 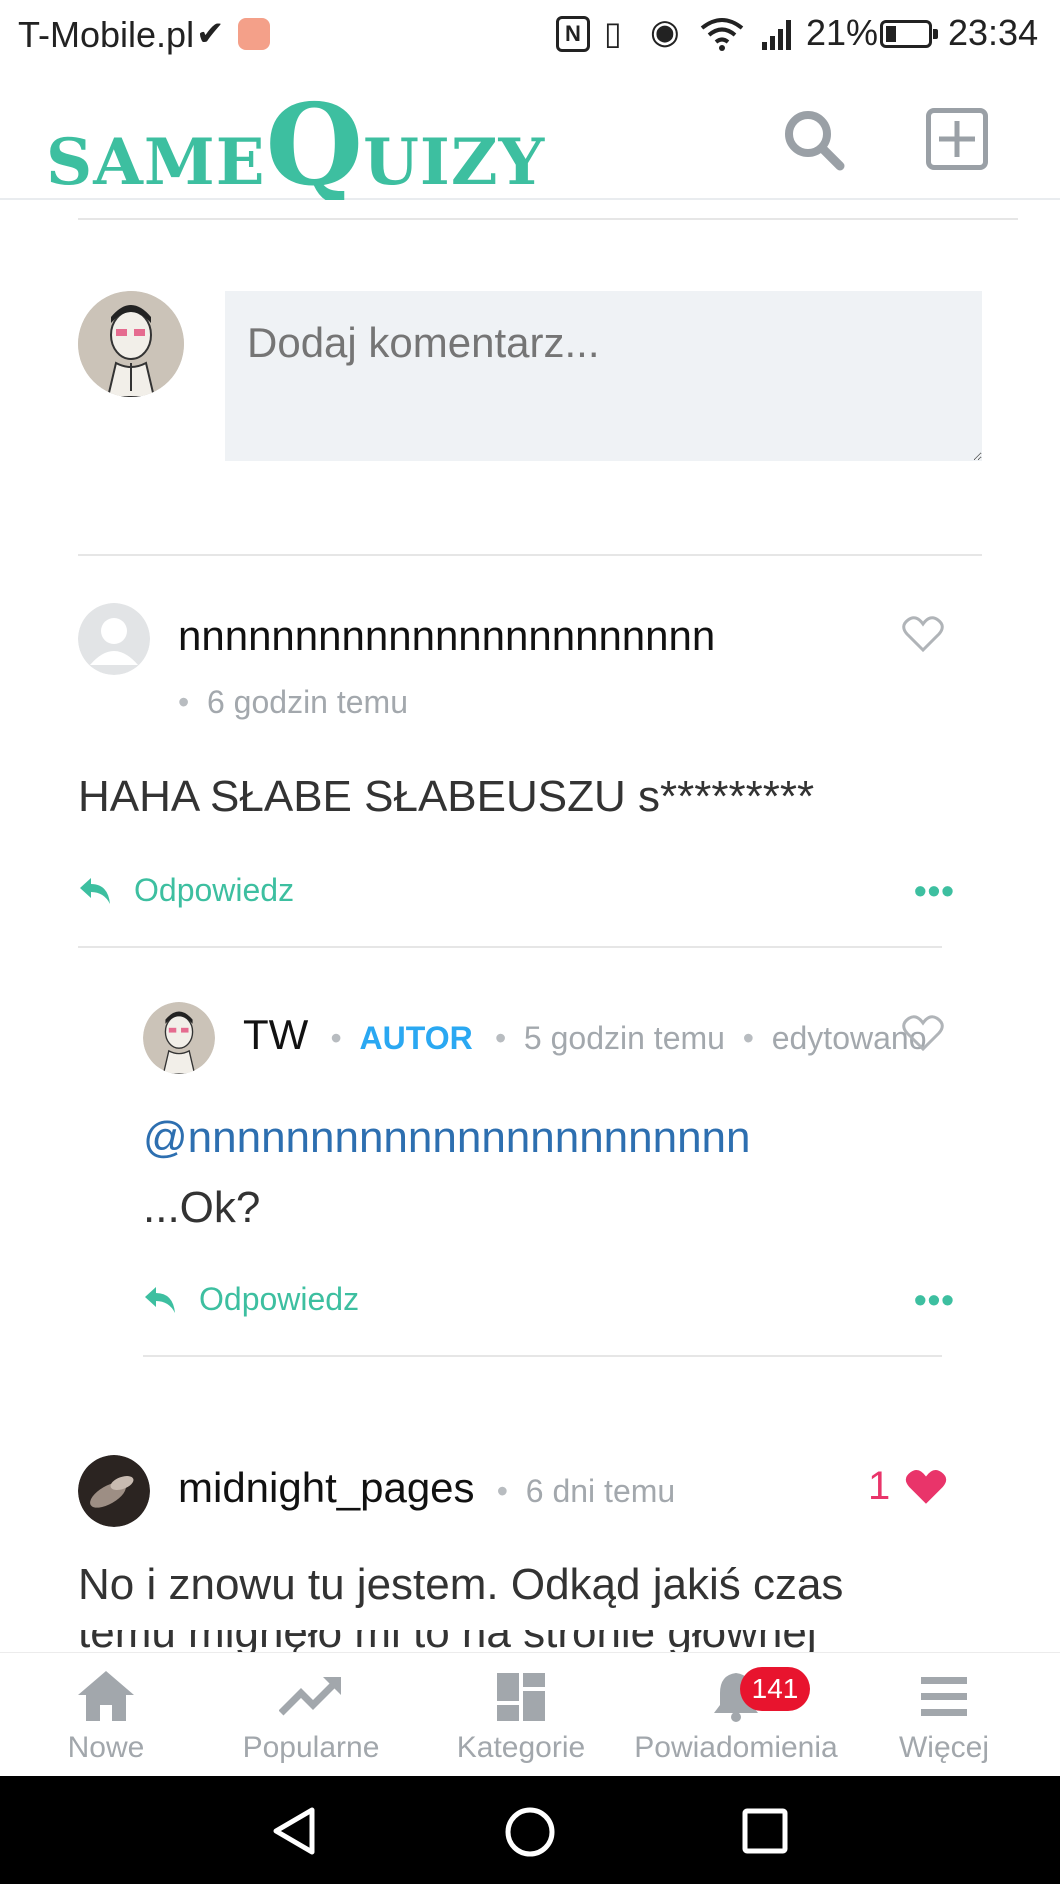 What do you see at coordinates (202, 1207) in the screenshot?
I see `comment-text: ...Ok?` at bounding box center [202, 1207].